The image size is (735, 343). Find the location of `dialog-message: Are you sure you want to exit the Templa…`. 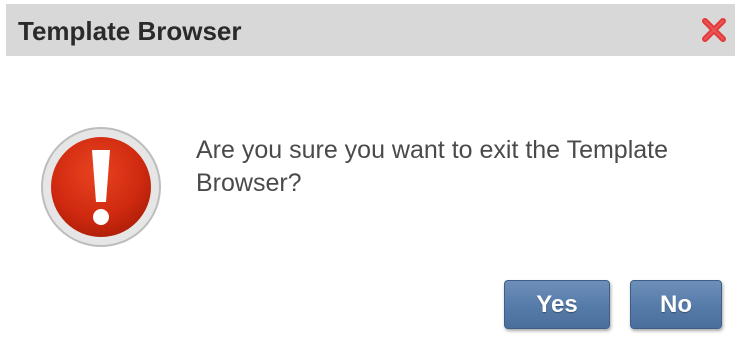

dialog-message: Are you sure you want to exit the Templa… is located at coordinates (432, 166).